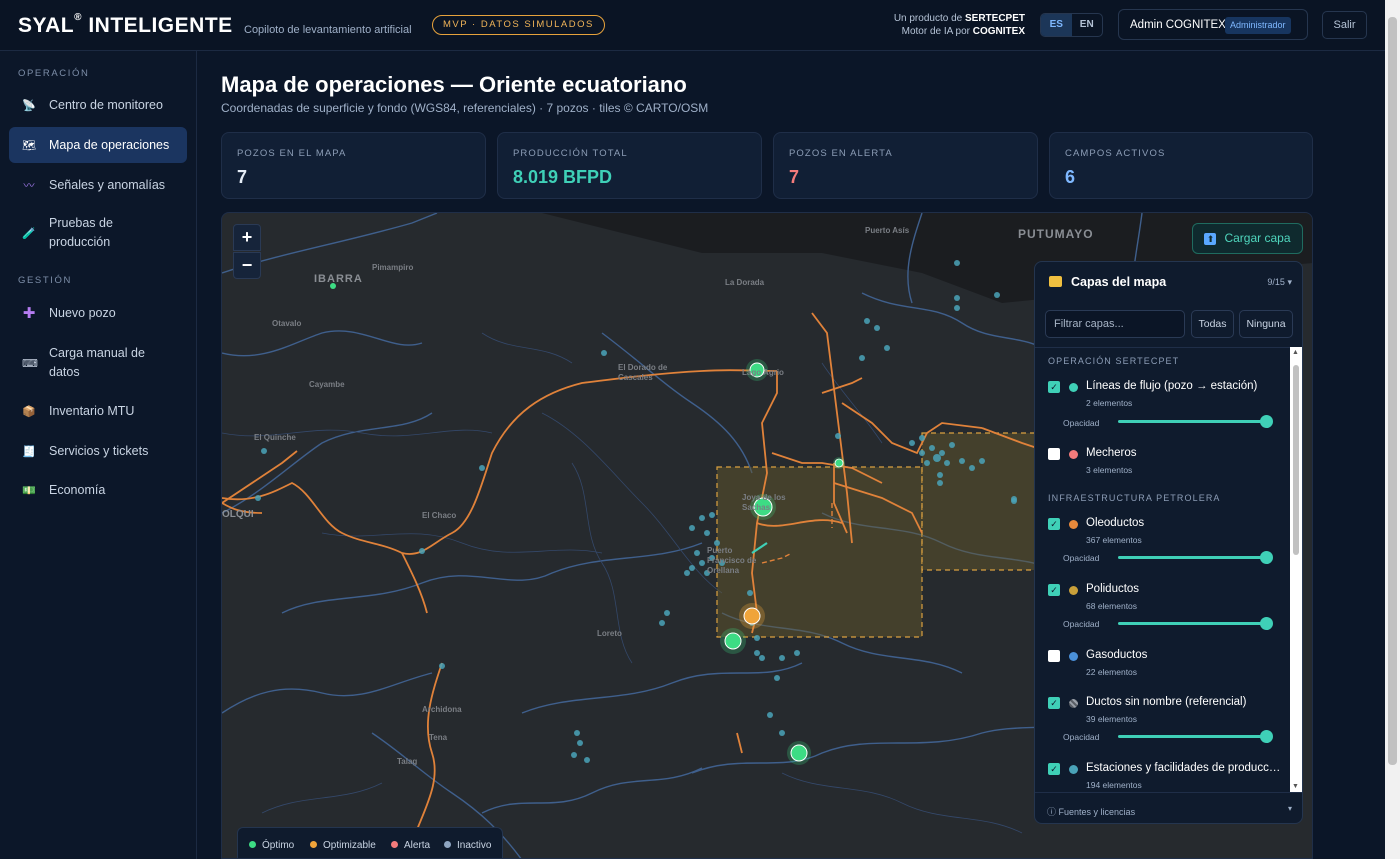 This screenshot has height=859, width=1400. What do you see at coordinates (1056, 25) in the screenshot?
I see `lang-es-button: ES` at bounding box center [1056, 25].